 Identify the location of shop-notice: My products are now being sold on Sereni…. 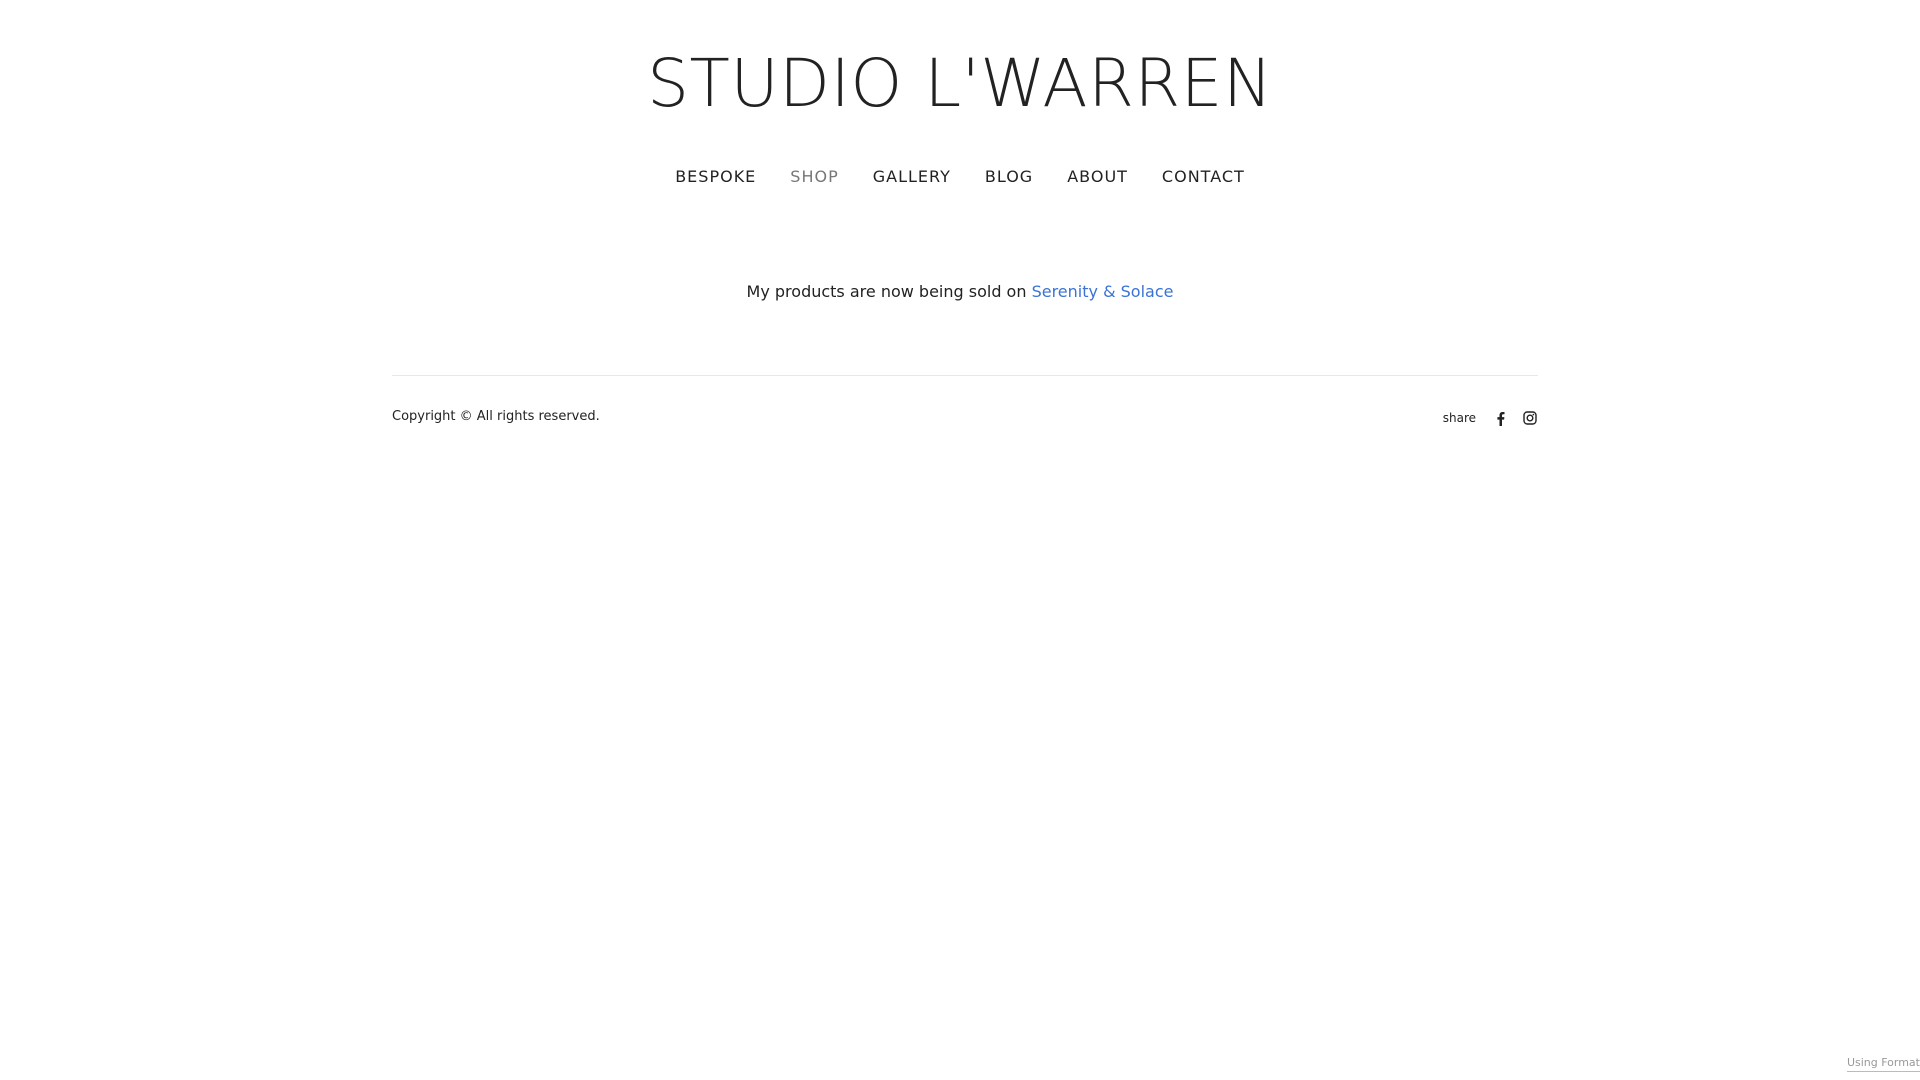
(960, 292).